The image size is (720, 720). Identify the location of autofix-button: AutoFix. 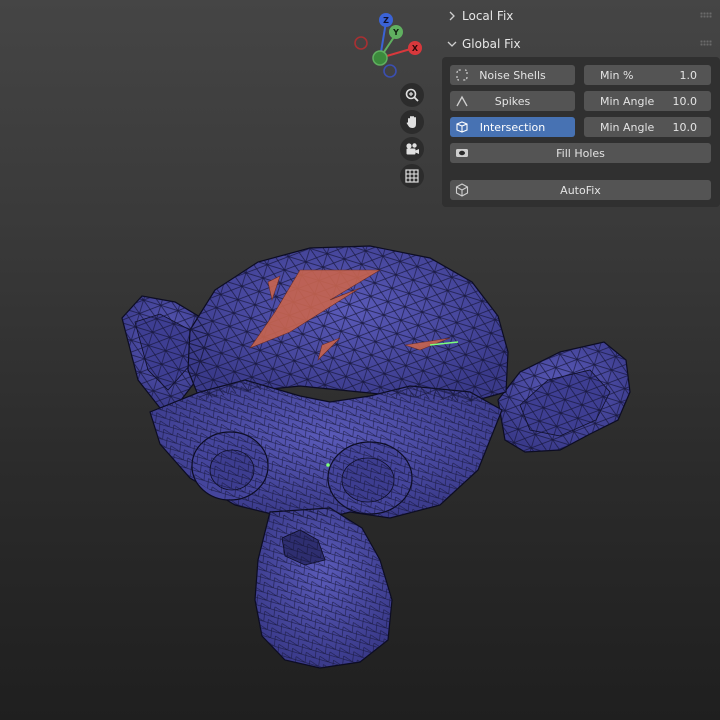
(580, 190).